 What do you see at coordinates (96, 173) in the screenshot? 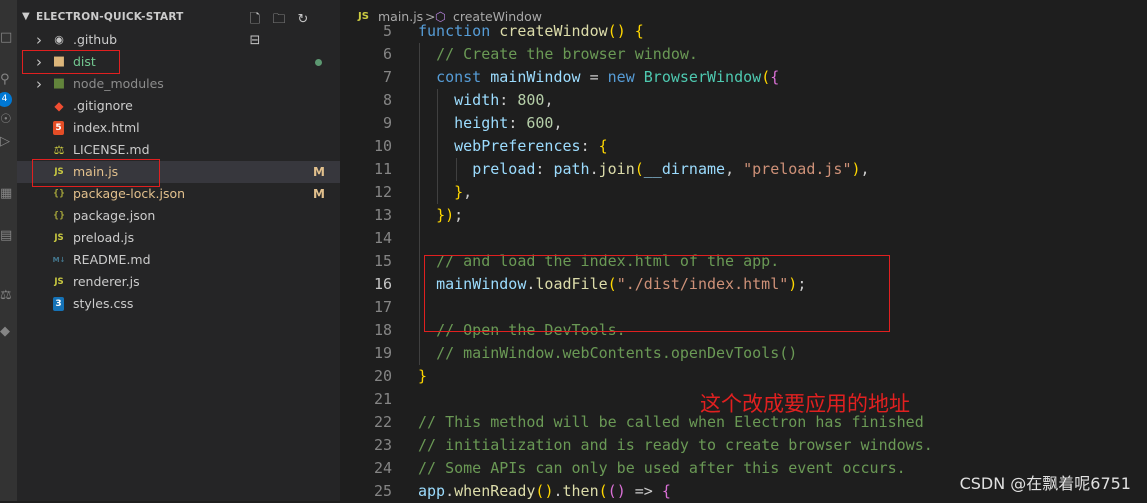
I see `highlight-box-main-js` at bounding box center [96, 173].